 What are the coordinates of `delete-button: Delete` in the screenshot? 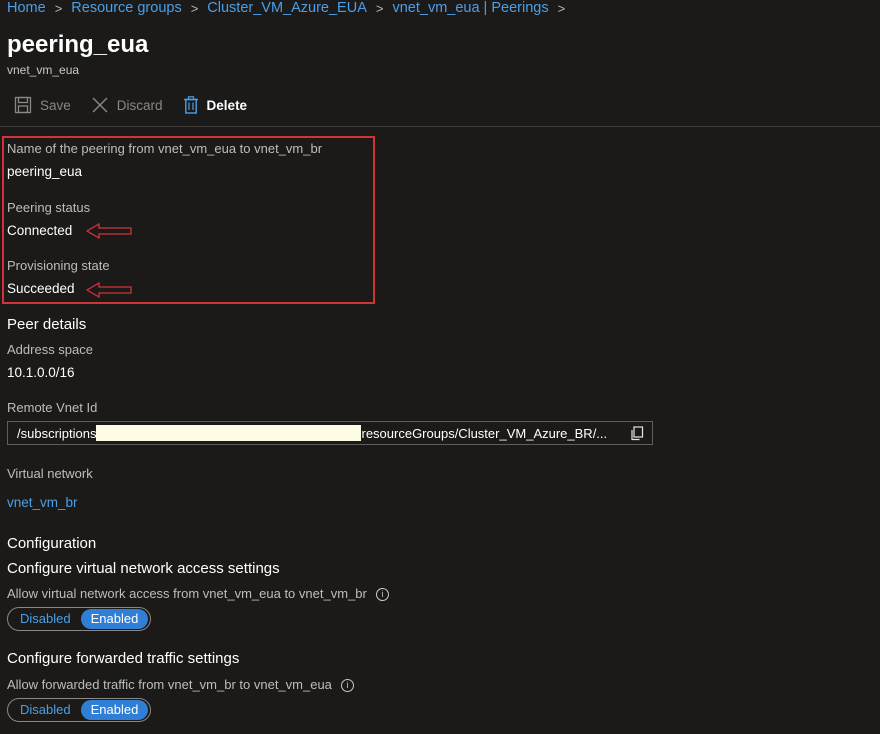 It's located at (215, 105).